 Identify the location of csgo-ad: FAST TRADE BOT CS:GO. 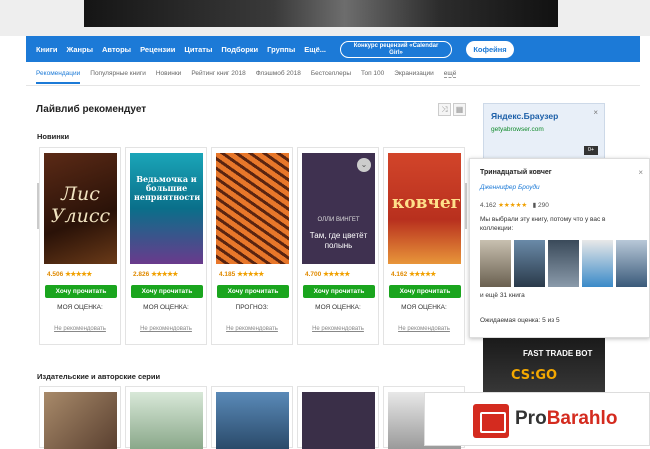
(544, 368).